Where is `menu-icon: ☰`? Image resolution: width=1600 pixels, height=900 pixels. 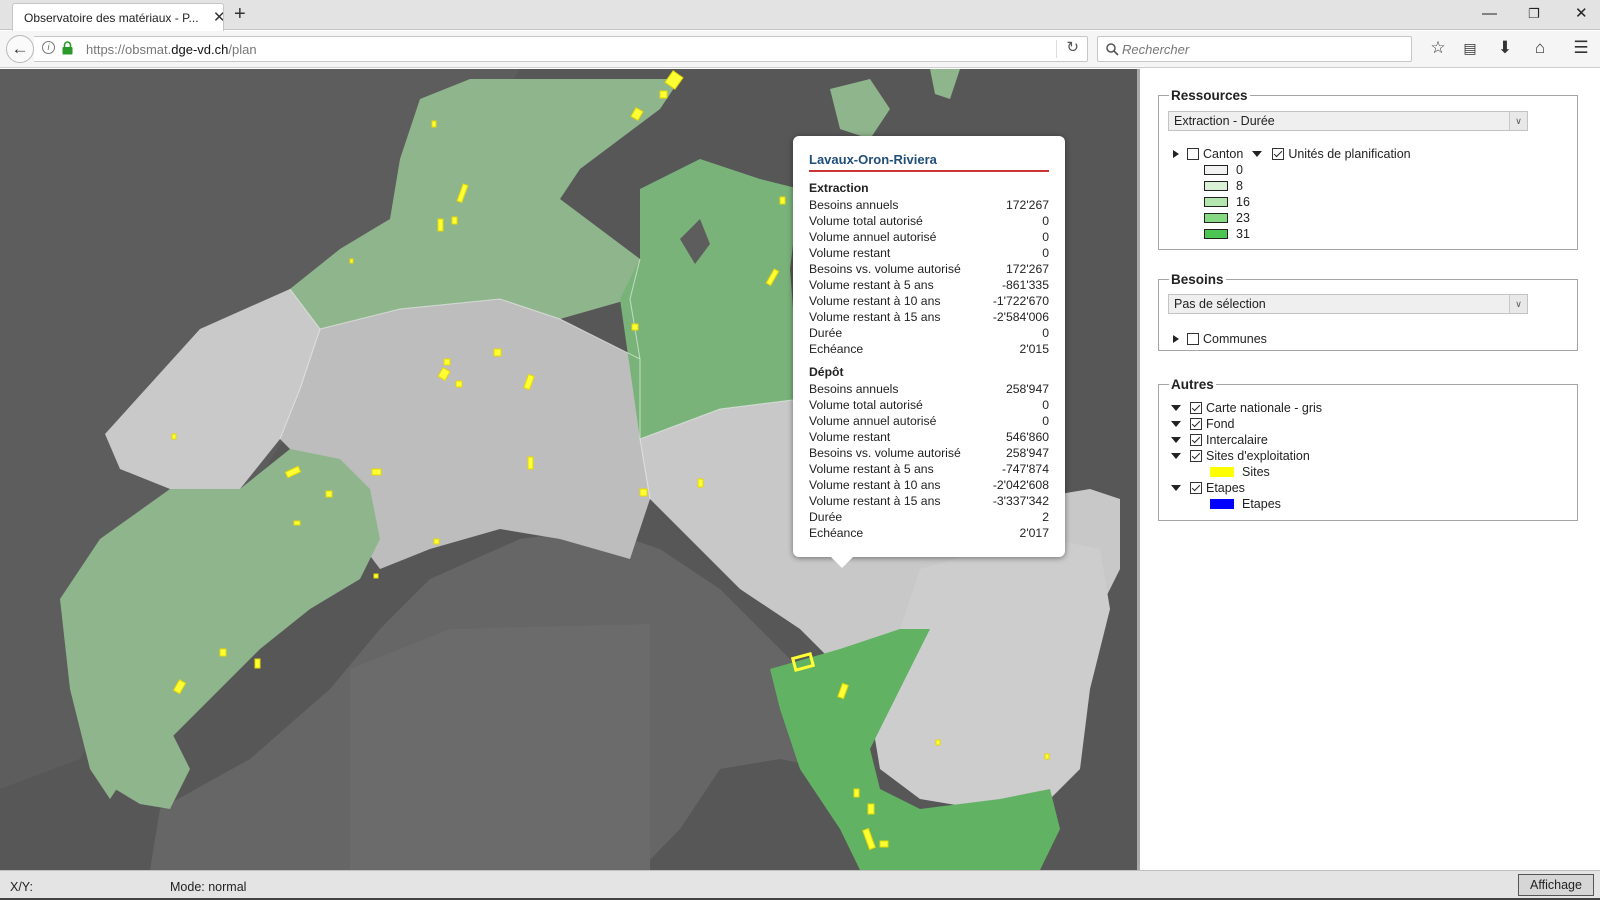
menu-icon: ☰ is located at coordinates (1581, 48).